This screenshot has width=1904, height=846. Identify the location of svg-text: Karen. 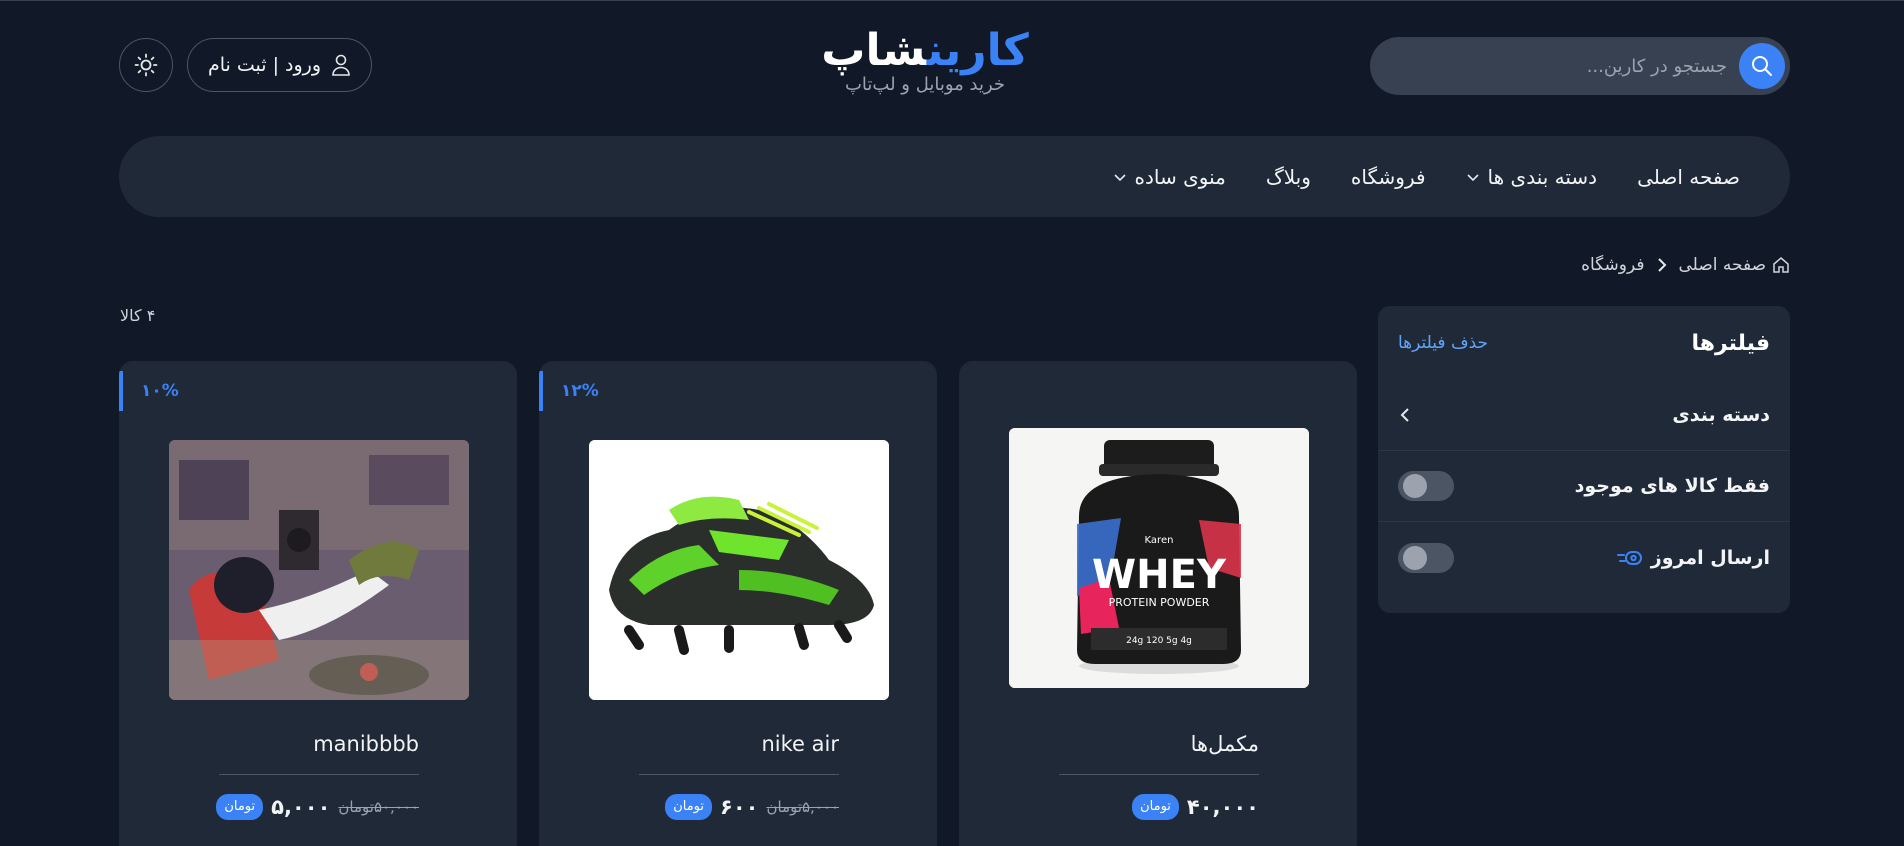
(1159, 540).